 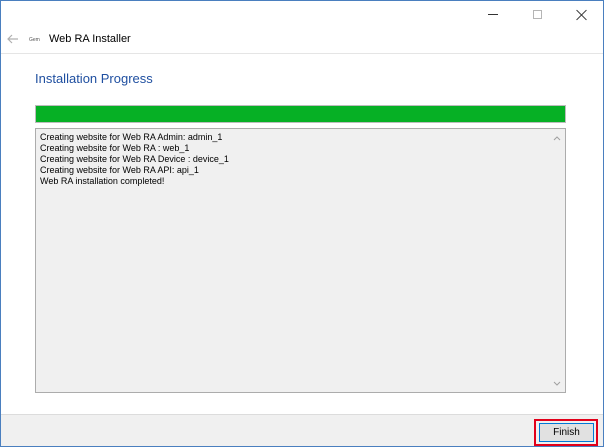 What do you see at coordinates (34, 40) in the screenshot?
I see `app-logo: Gem` at bounding box center [34, 40].